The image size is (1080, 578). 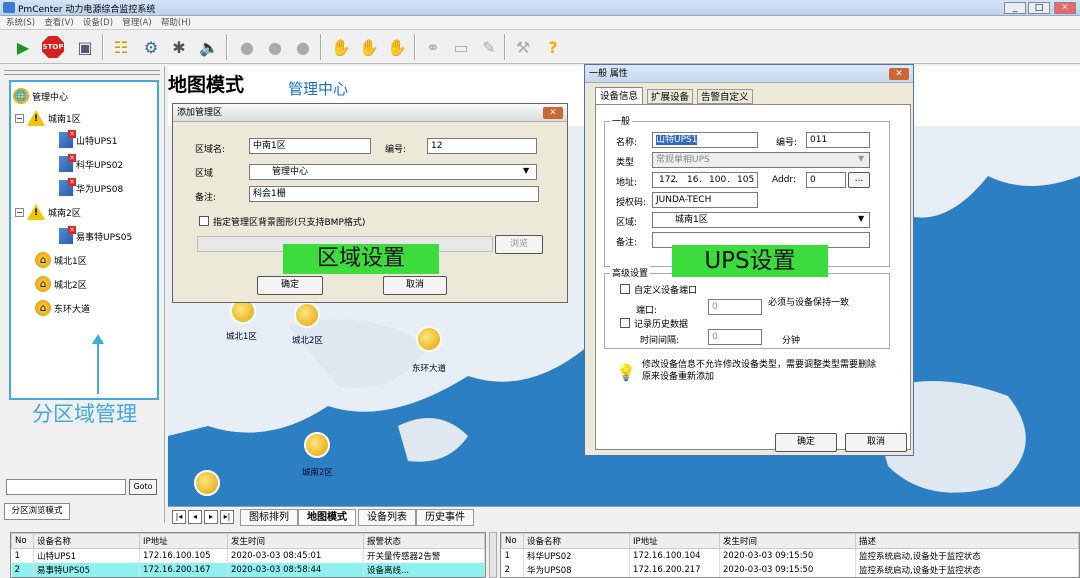 I want to click on interval-stepper: 0, so click(x=735, y=337).